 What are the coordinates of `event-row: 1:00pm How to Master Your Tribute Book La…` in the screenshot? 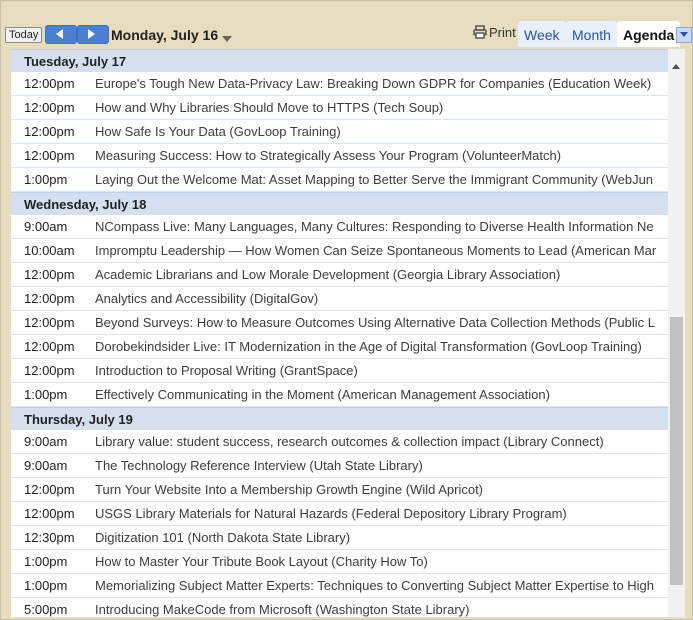 It's located at (339, 562).